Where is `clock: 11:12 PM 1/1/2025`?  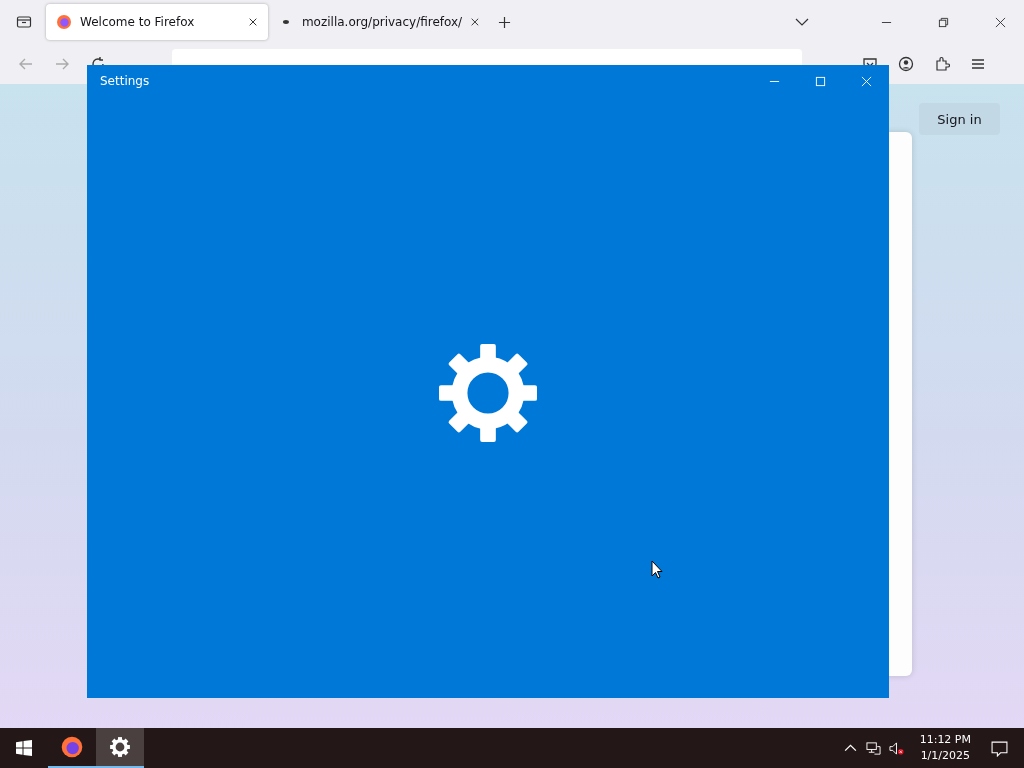 clock: 11:12 PM 1/1/2025 is located at coordinates (945, 748).